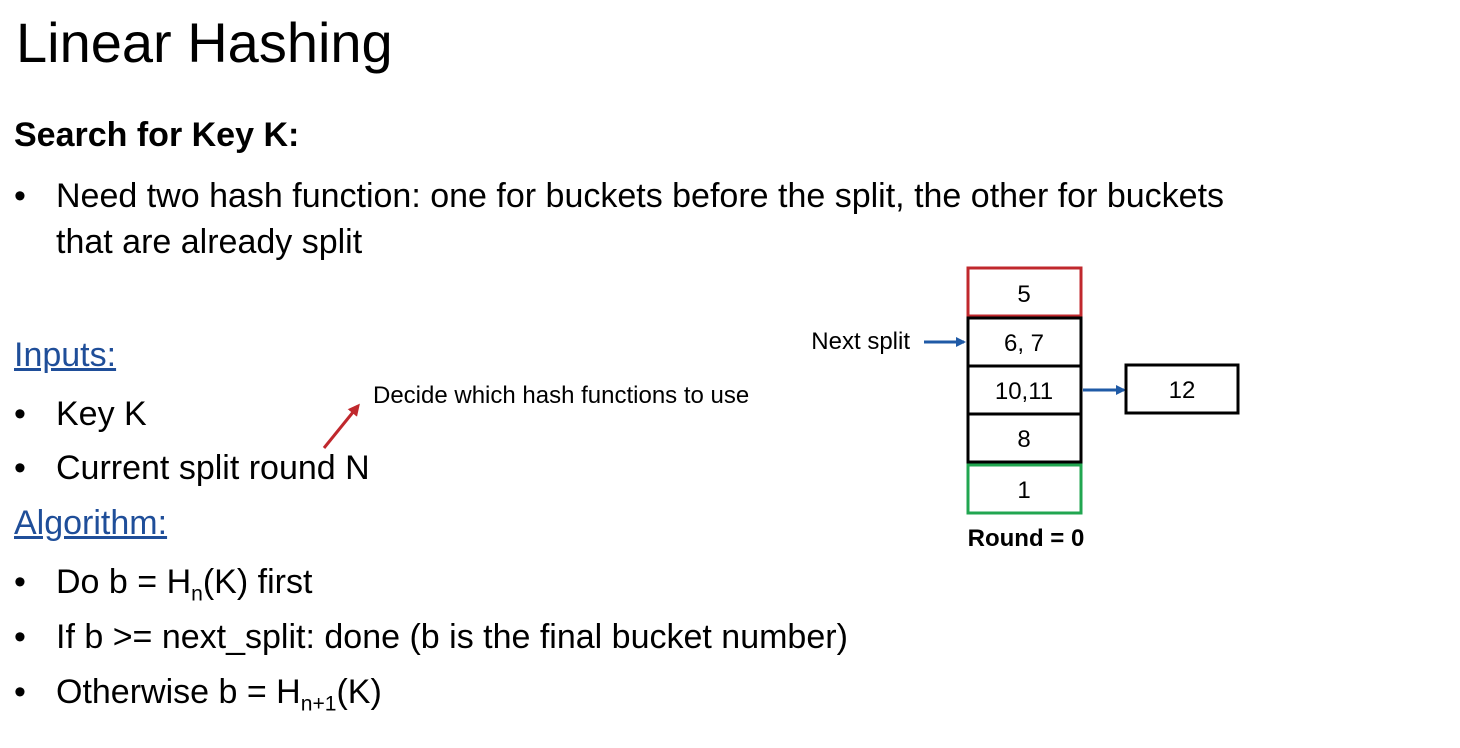  What do you see at coordinates (1026, 538) in the screenshot?
I see `round-label: Round = 0` at bounding box center [1026, 538].